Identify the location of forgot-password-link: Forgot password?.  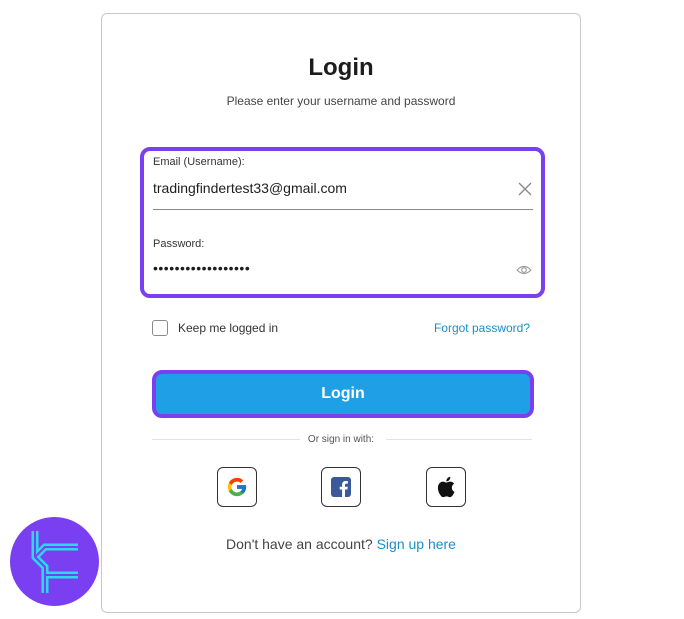
(482, 328).